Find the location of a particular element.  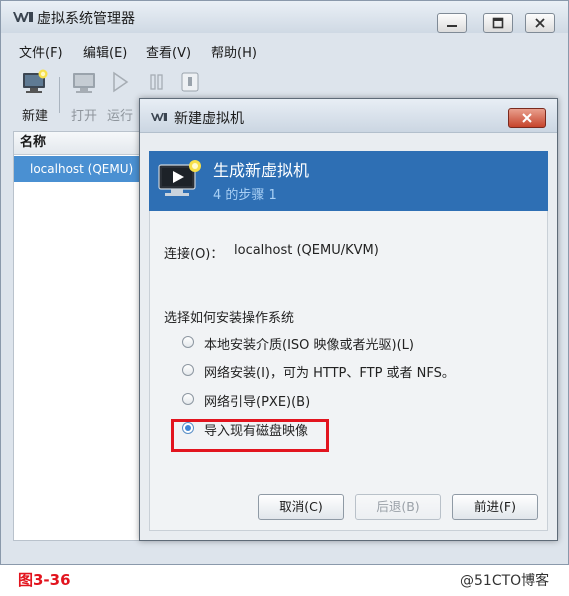

menu-help: 帮助(H) is located at coordinates (234, 51).